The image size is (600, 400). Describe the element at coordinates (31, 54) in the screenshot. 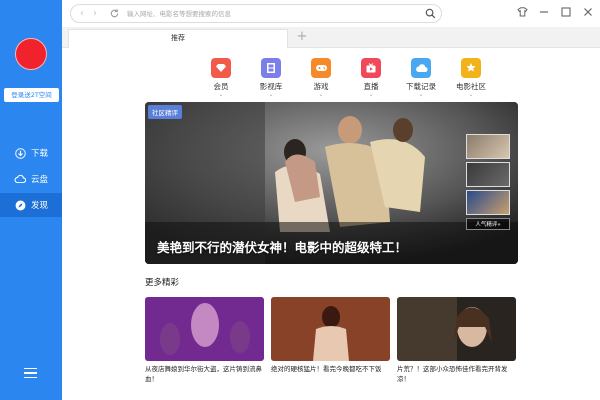

I see `avatar` at that location.